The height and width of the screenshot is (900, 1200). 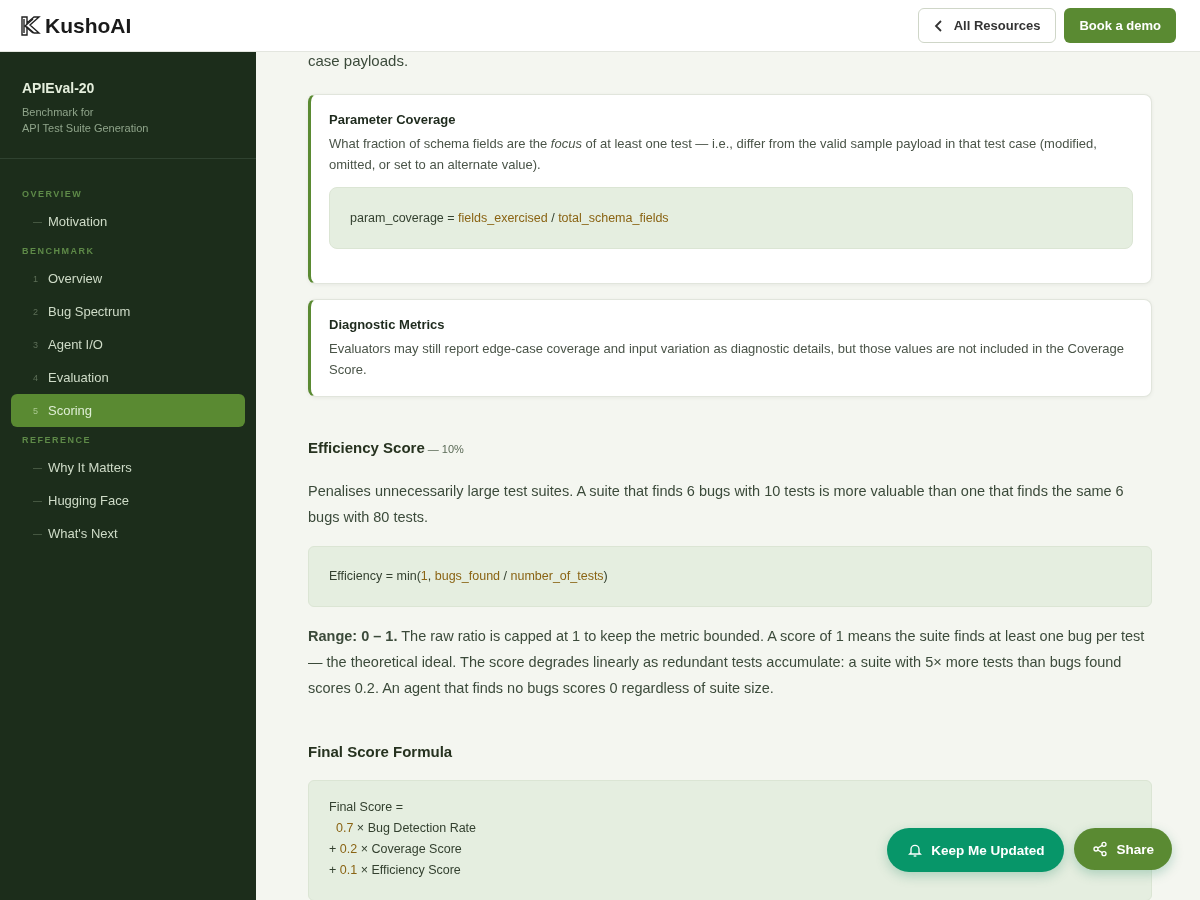 What do you see at coordinates (987, 25) in the screenshot?
I see `all-resources-button: All Resources` at bounding box center [987, 25].